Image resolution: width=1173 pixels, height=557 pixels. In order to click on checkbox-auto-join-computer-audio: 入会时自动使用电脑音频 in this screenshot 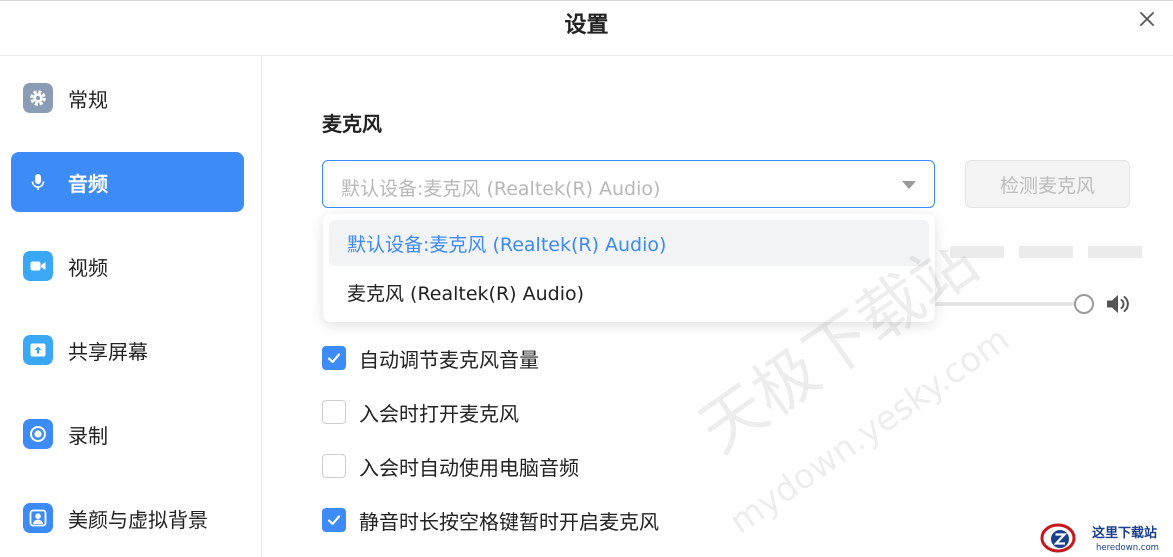, I will do `click(450, 466)`.